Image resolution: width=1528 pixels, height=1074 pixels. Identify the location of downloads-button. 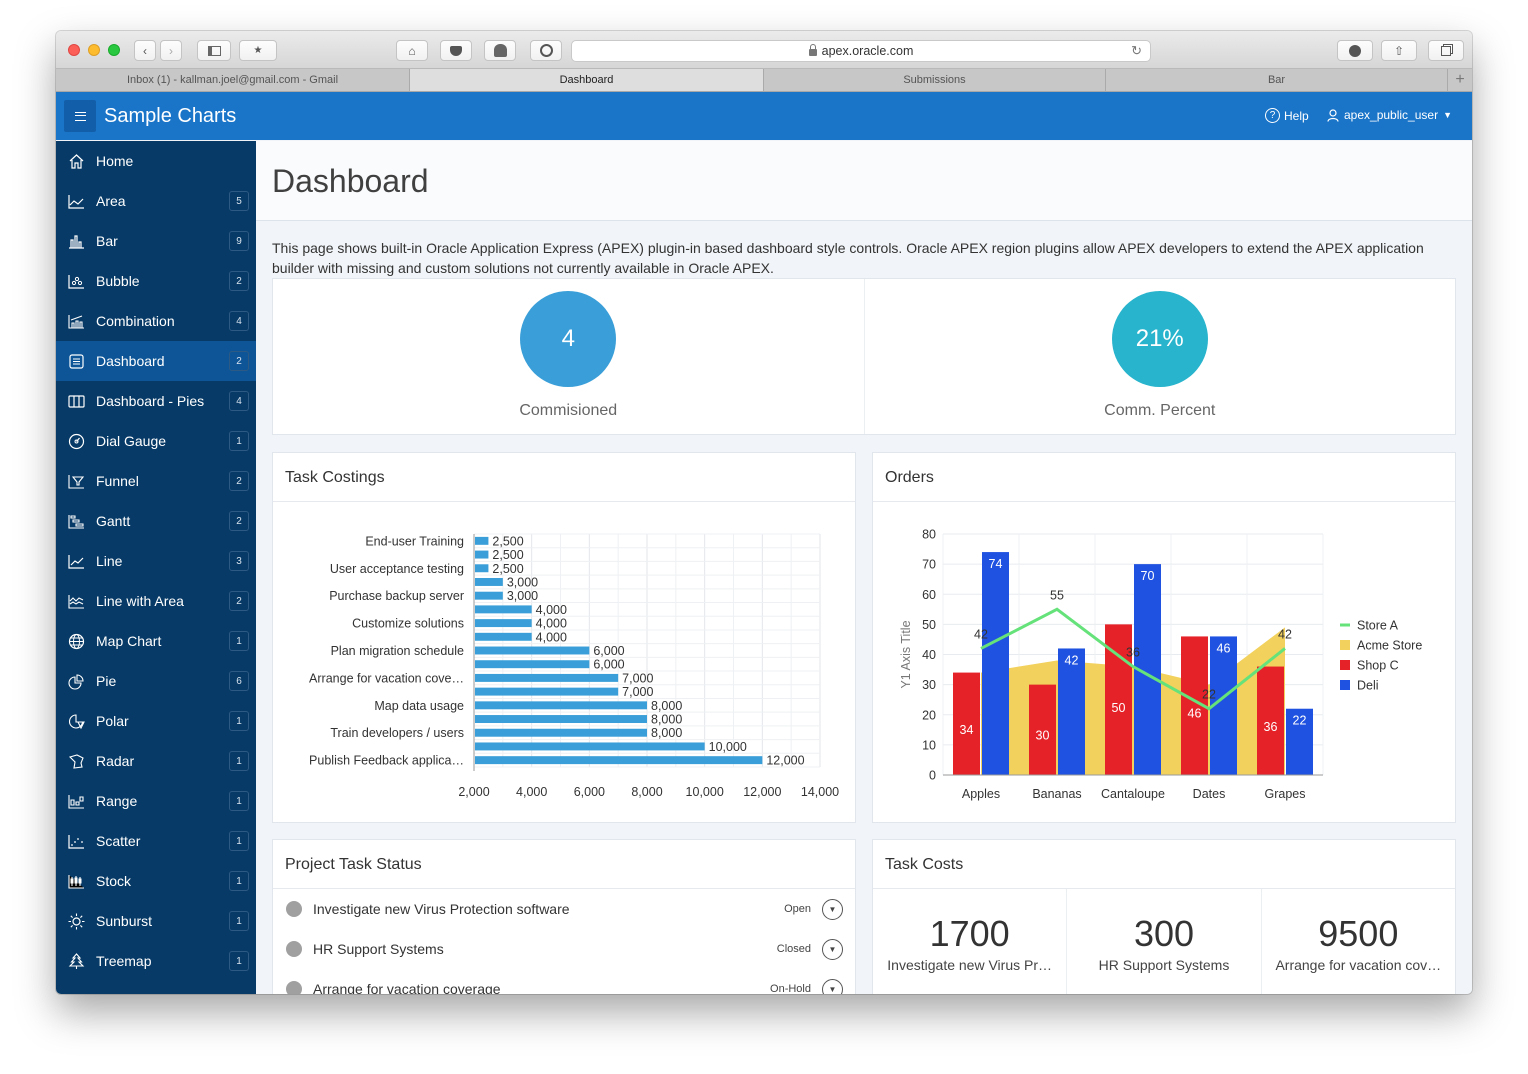
(1355, 50).